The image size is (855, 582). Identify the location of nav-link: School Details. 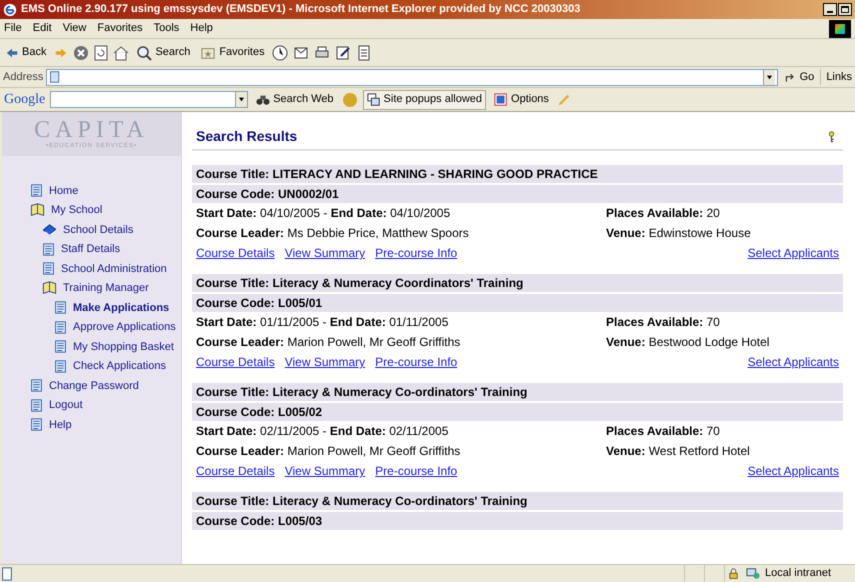
(98, 230).